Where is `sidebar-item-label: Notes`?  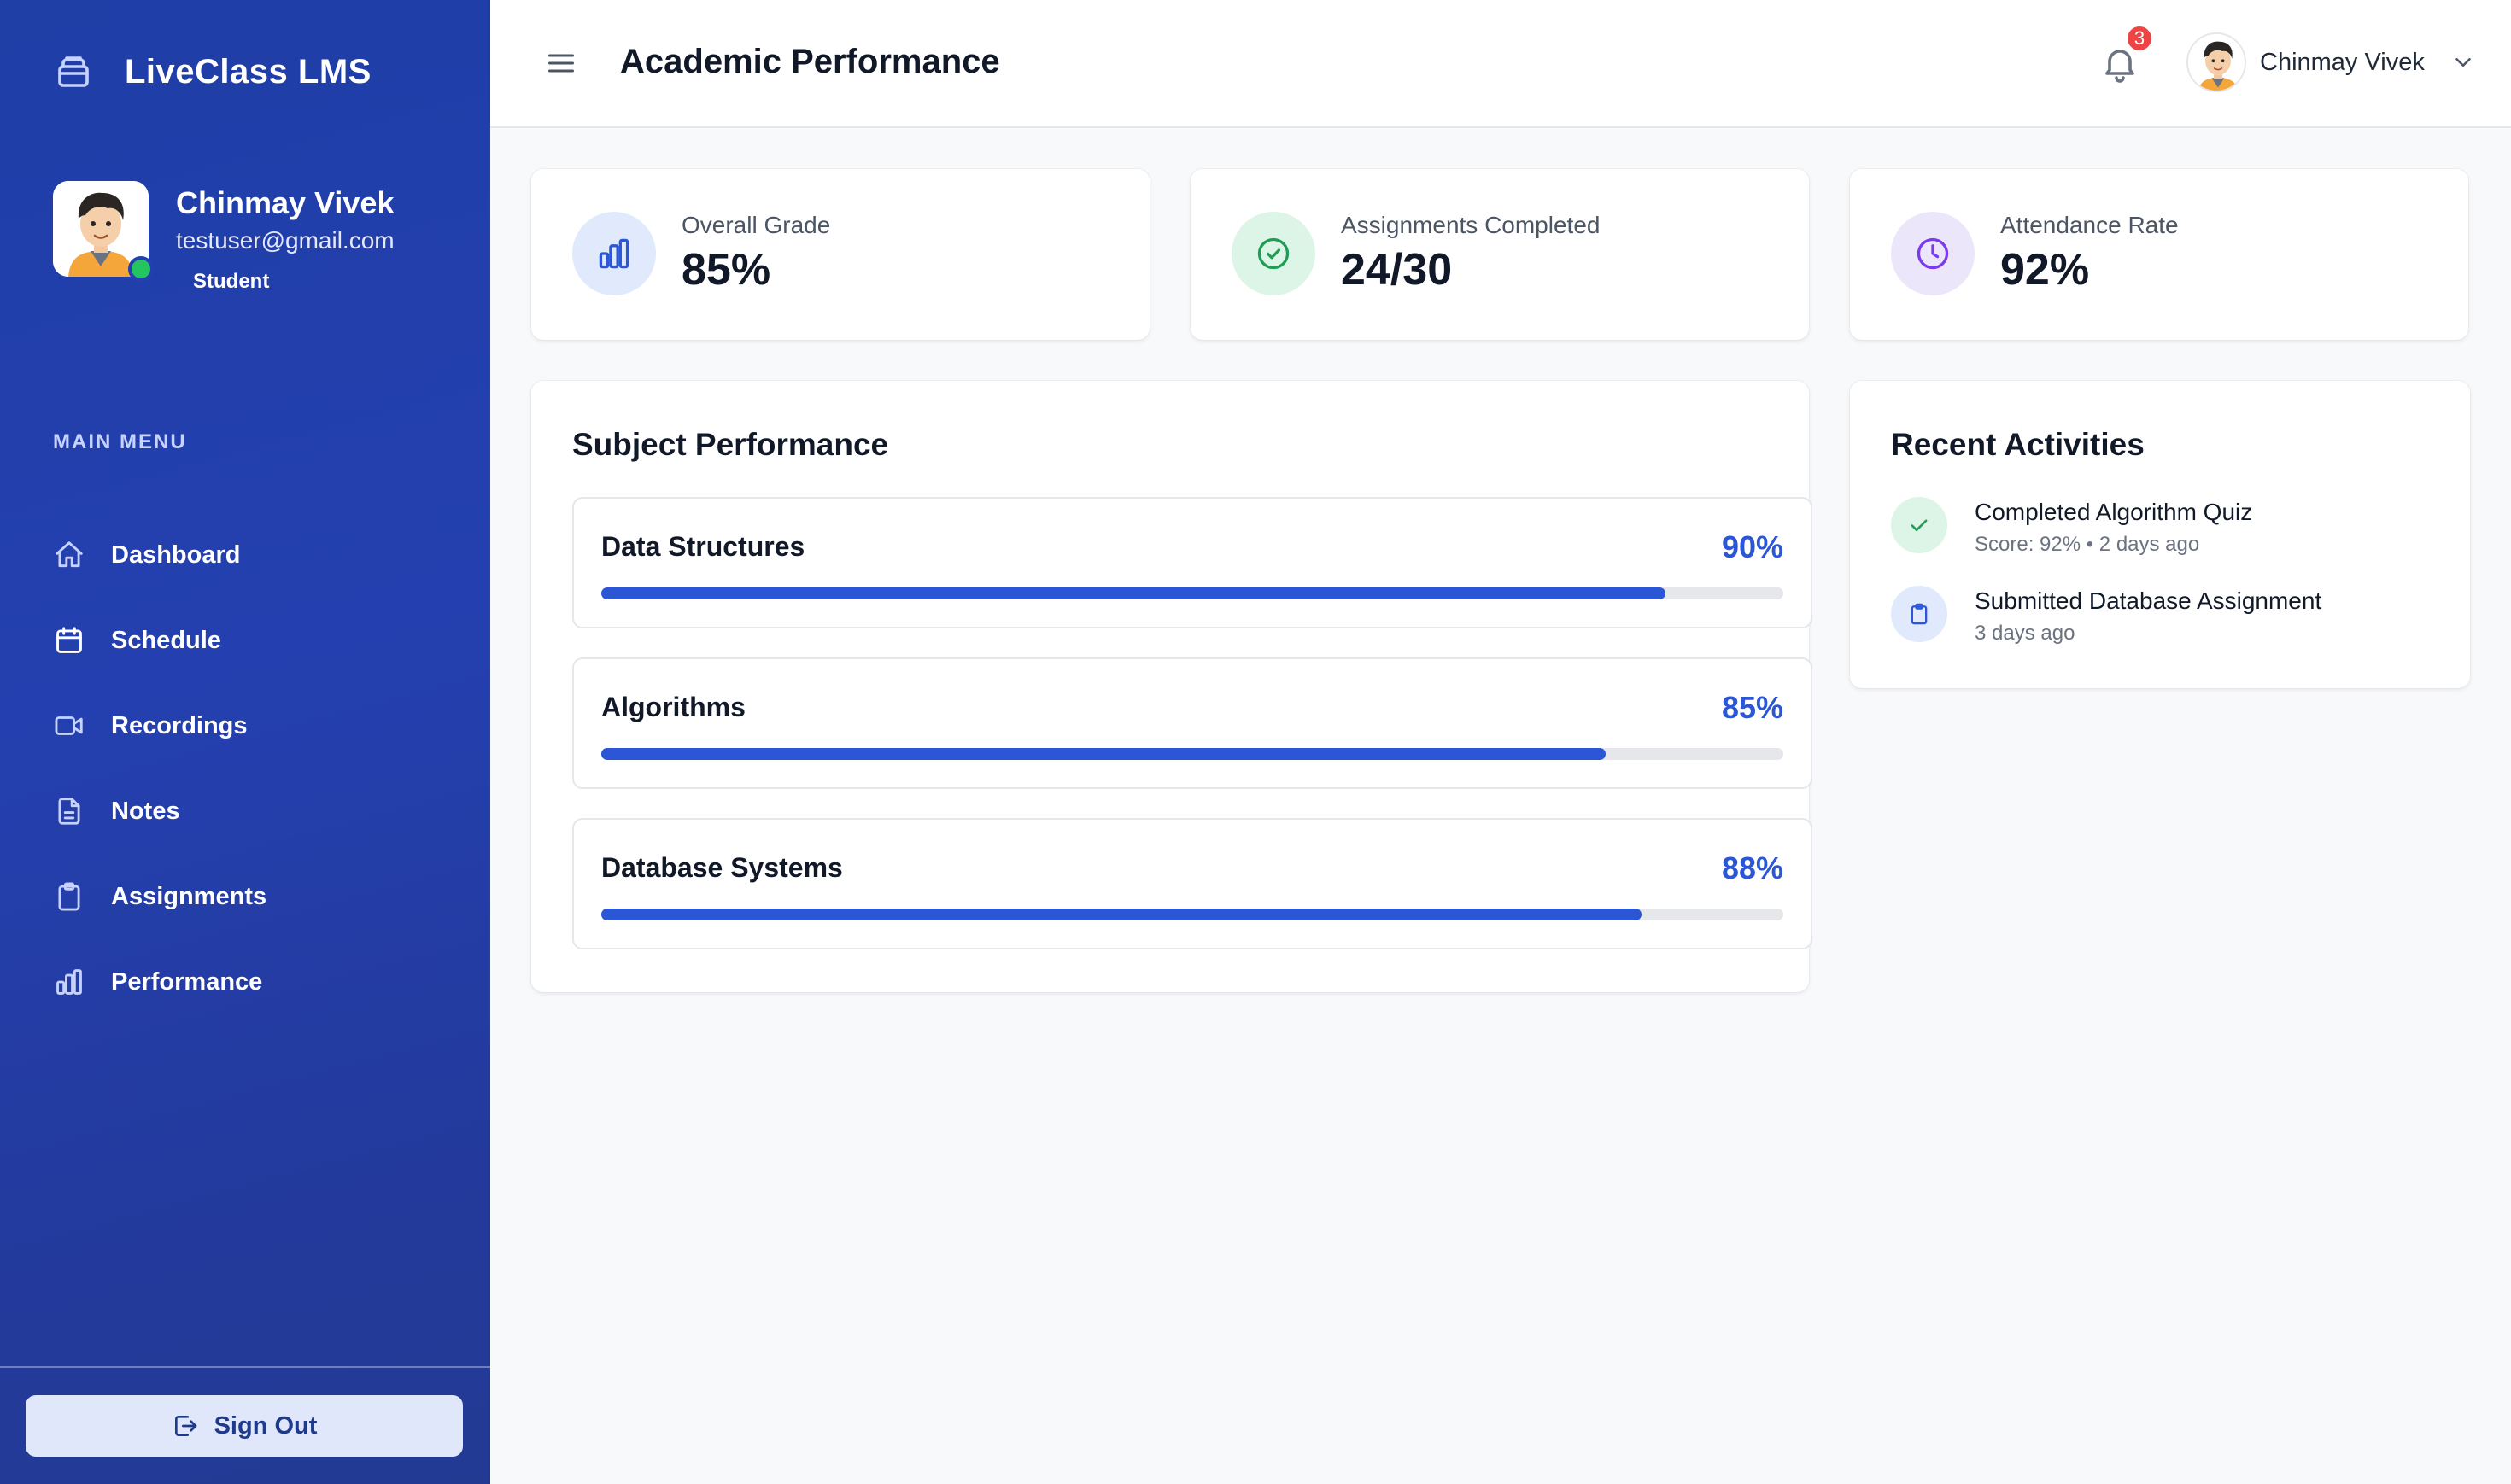 sidebar-item-label: Notes is located at coordinates (145, 811).